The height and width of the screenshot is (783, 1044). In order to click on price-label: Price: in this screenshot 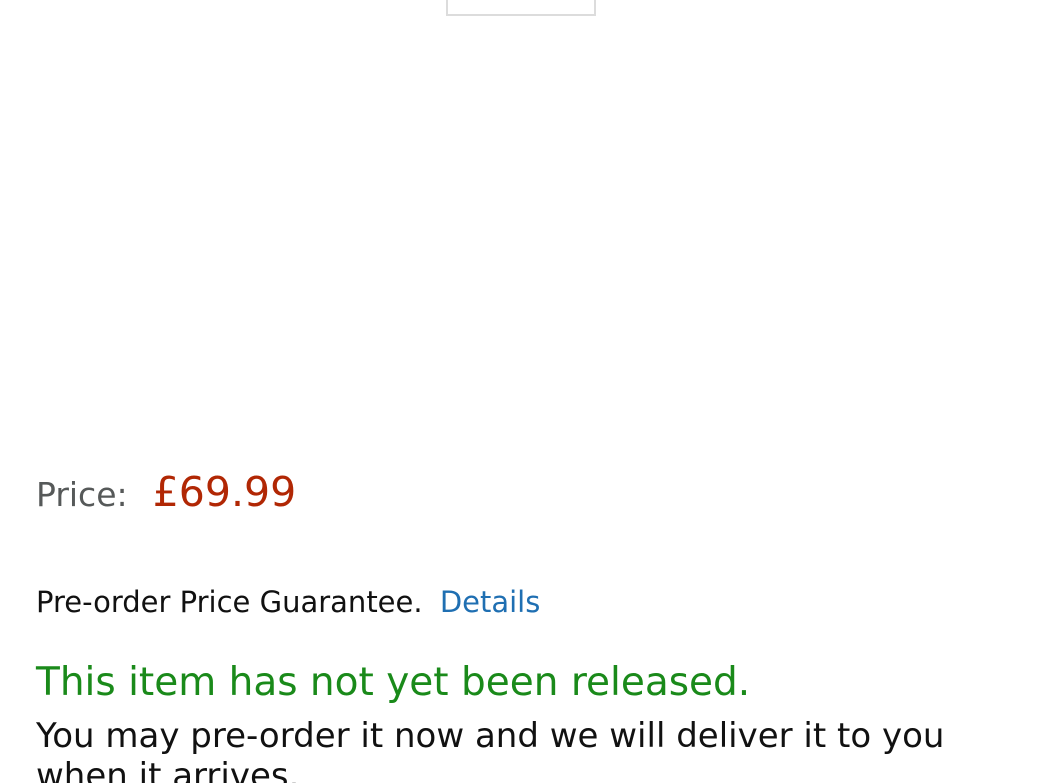, I will do `click(82, 494)`.